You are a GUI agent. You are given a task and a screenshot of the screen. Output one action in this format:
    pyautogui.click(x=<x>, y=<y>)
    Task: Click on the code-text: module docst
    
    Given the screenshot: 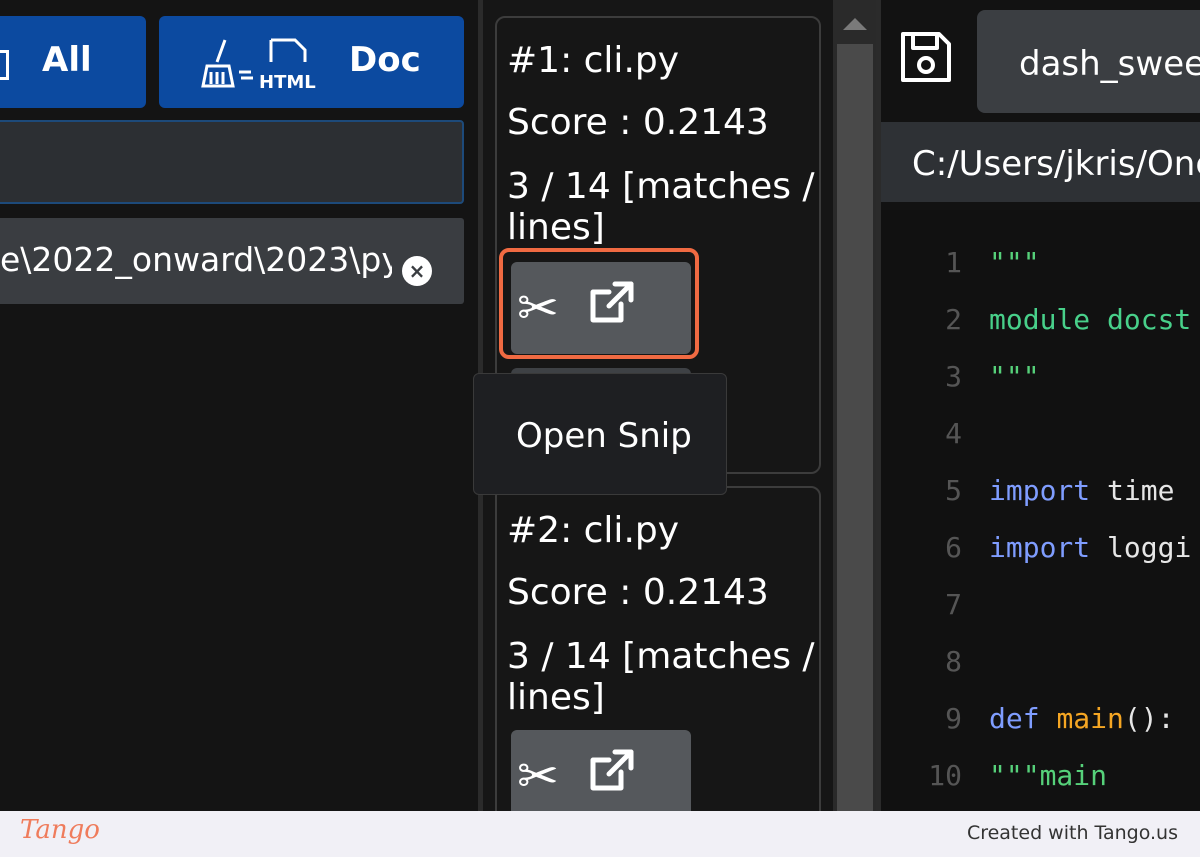 What is the action you would take?
    pyautogui.click(x=1090, y=319)
    